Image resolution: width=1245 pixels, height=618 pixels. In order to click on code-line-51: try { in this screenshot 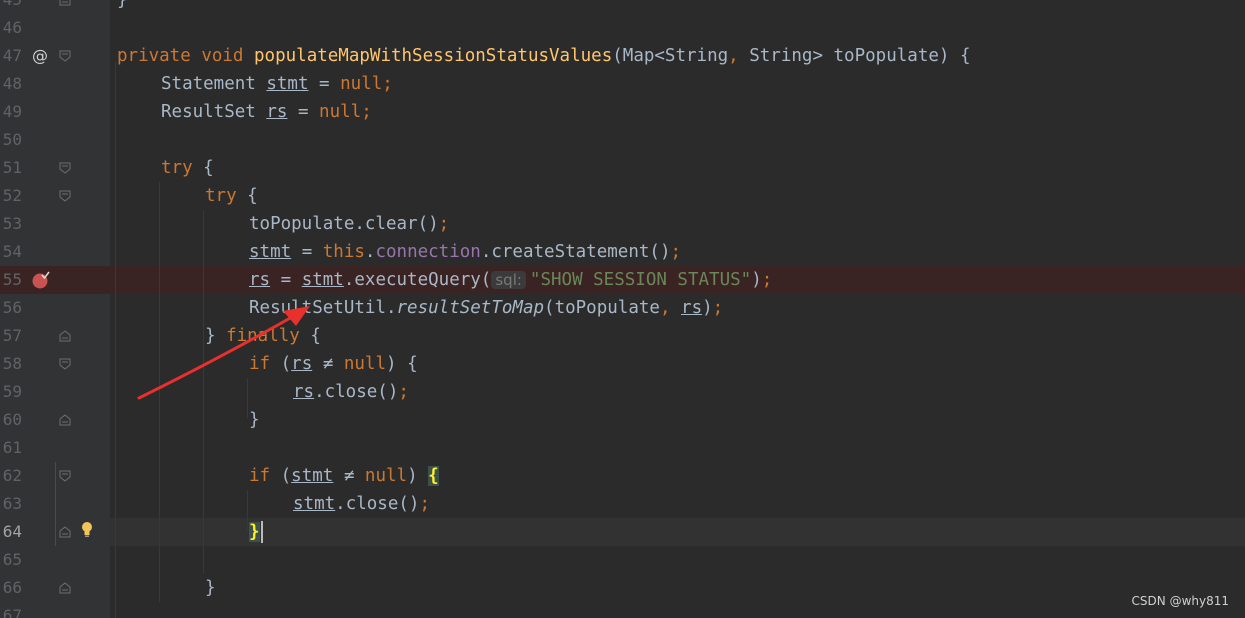, I will do `click(187, 168)`.